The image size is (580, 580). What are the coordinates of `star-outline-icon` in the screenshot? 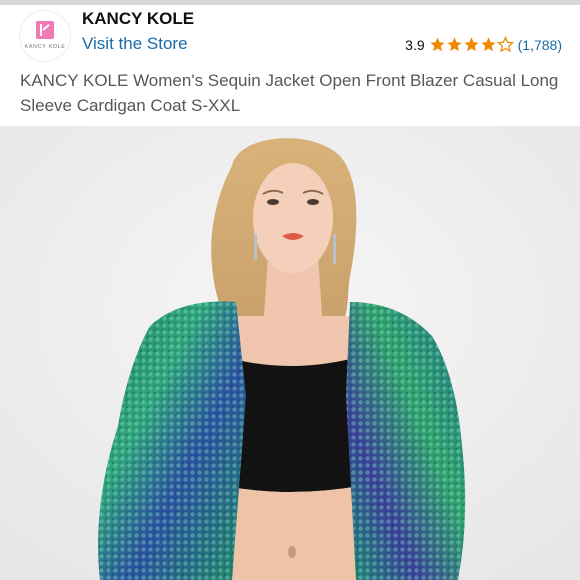 It's located at (505, 44).